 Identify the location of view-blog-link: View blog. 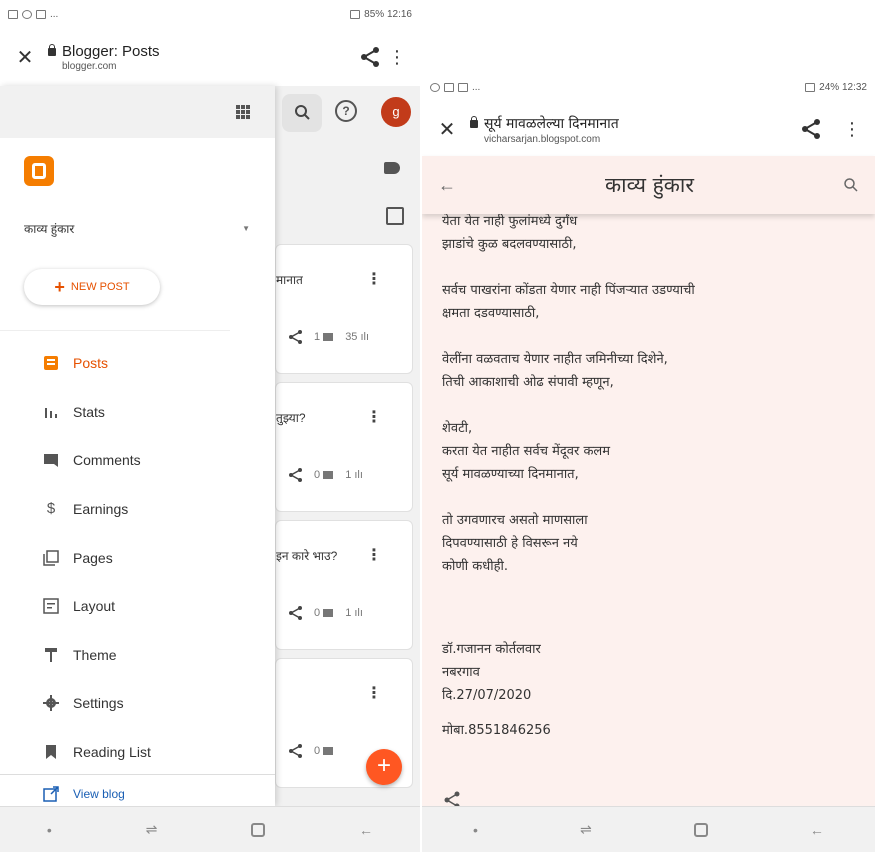
(84, 794).